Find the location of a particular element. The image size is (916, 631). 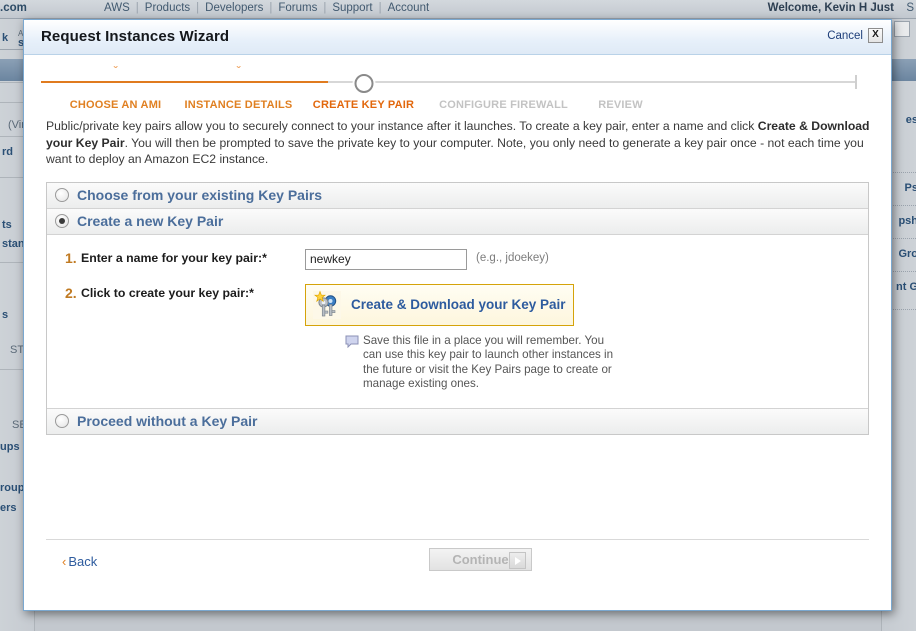

current-step-circle-icon is located at coordinates (363, 83).